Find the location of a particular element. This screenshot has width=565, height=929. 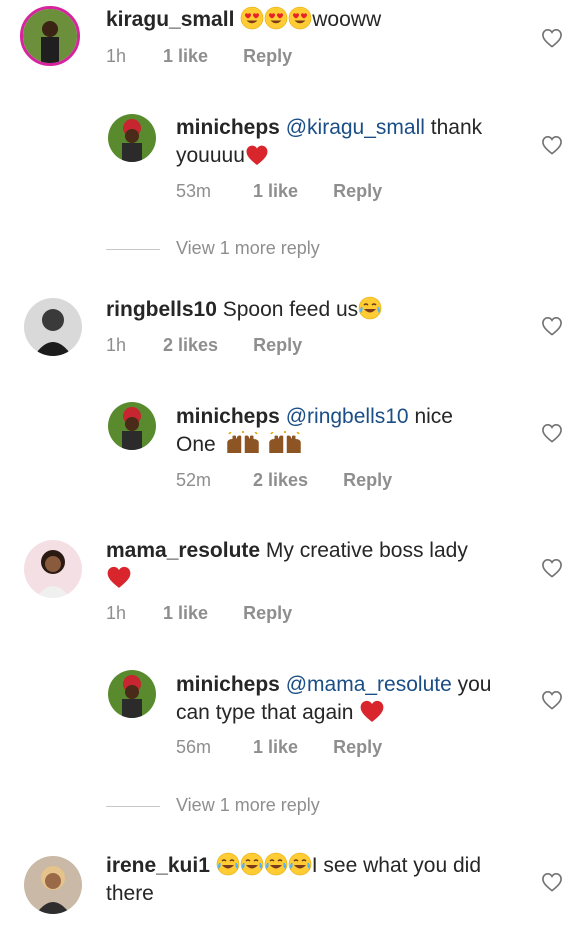

comment-body: My creative boss lady is located at coordinates (364, 550).